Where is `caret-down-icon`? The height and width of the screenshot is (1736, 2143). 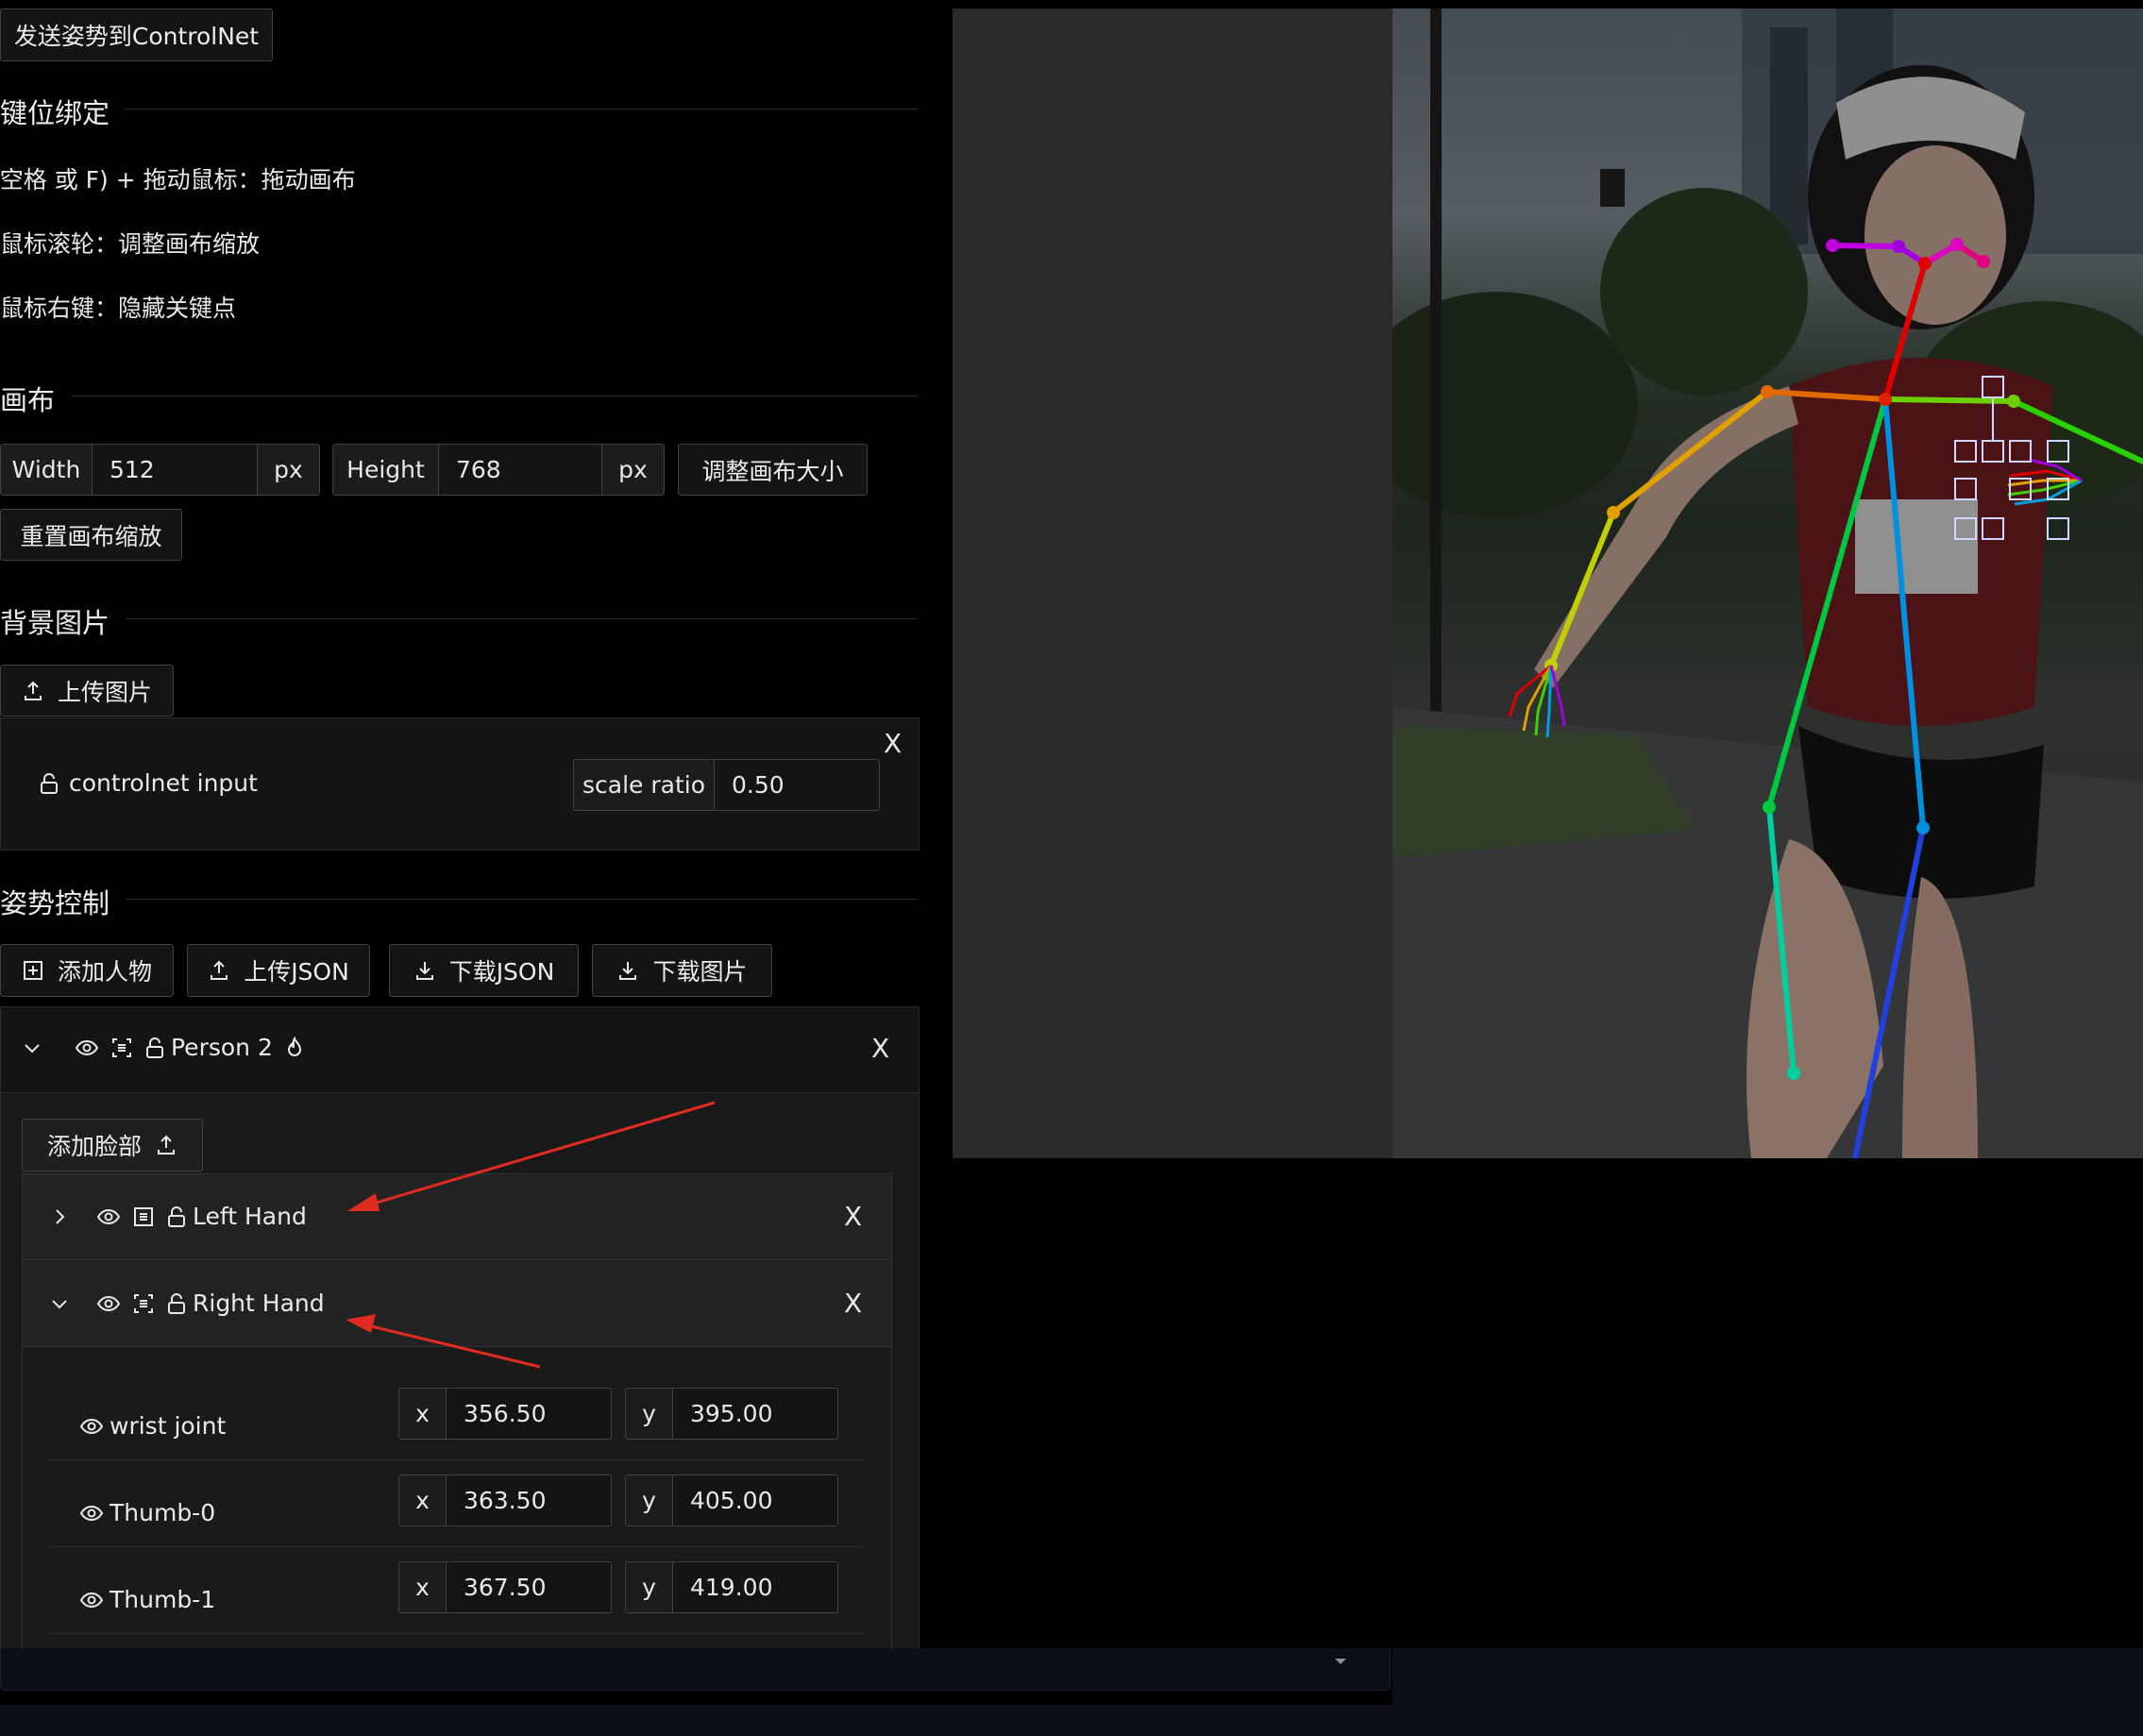
caret-down-icon is located at coordinates (1340, 1661).